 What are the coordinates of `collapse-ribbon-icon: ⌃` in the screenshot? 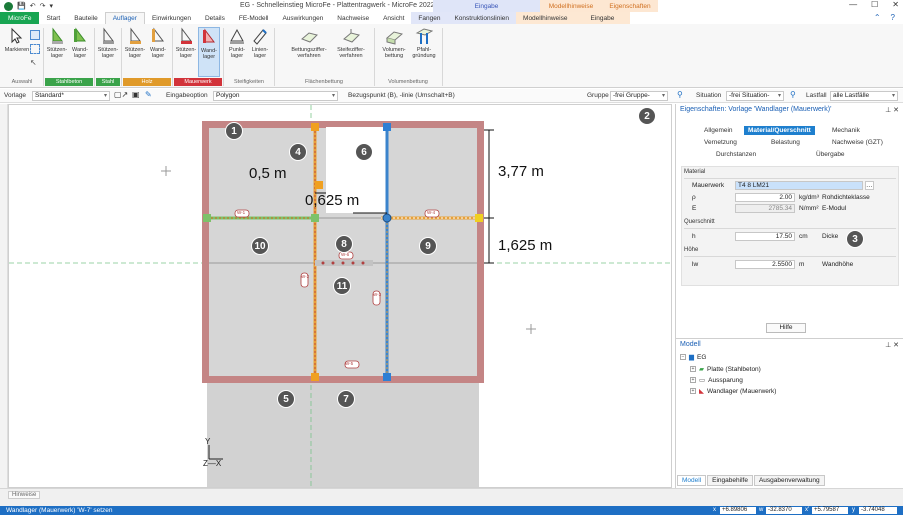 It's located at (877, 17).